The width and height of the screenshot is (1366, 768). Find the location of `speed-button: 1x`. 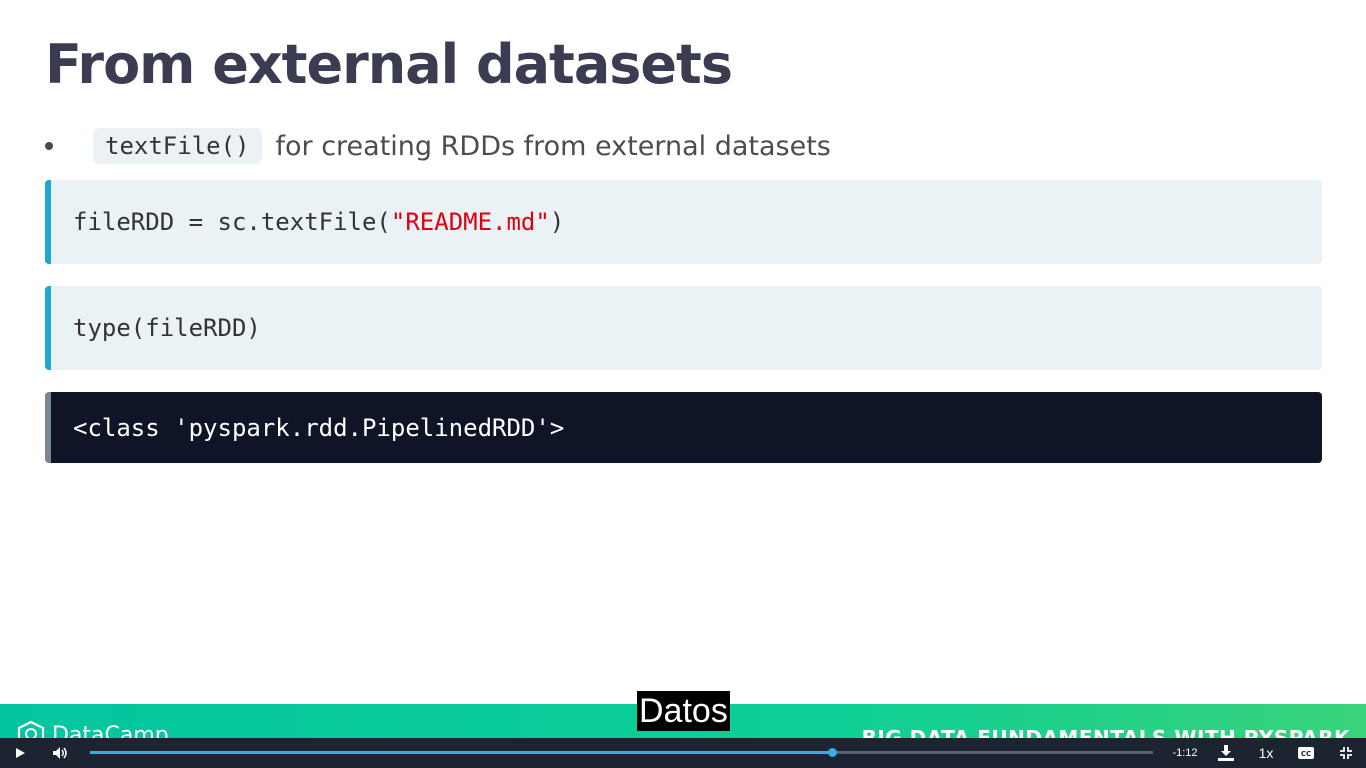

speed-button: 1x is located at coordinates (1266, 753).